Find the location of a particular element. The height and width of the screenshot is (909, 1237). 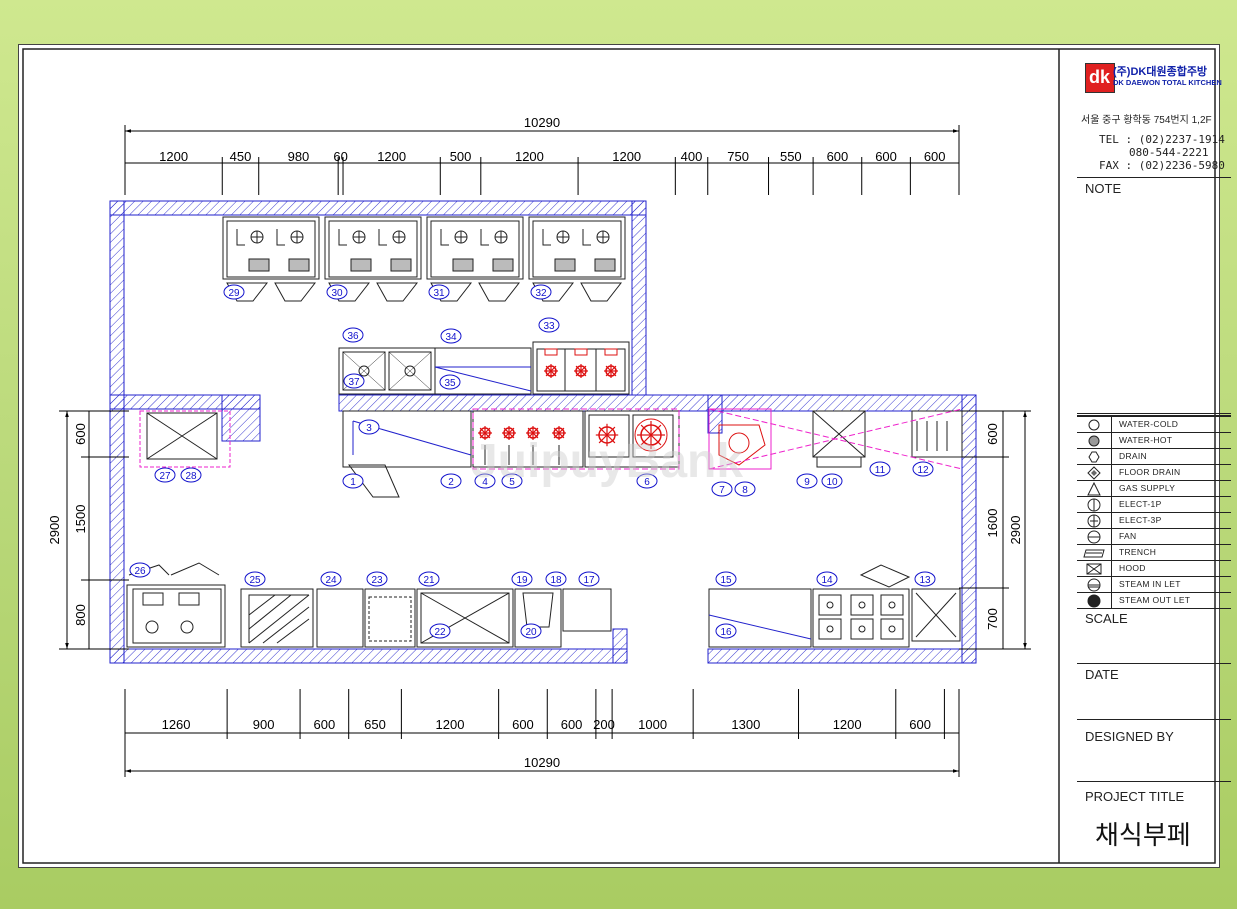

svg-text: 33 is located at coordinates (549, 326).